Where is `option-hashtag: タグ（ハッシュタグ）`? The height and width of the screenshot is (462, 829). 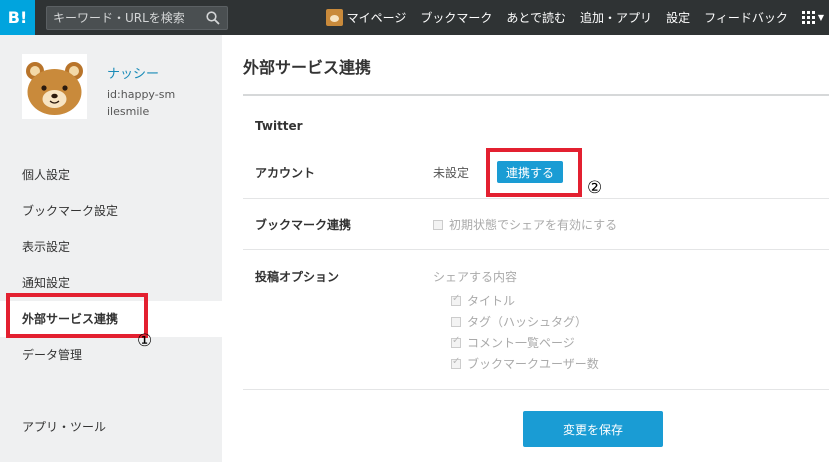 option-hashtag: タグ（ハッシュタグ） is located at coordinates (519, 321).